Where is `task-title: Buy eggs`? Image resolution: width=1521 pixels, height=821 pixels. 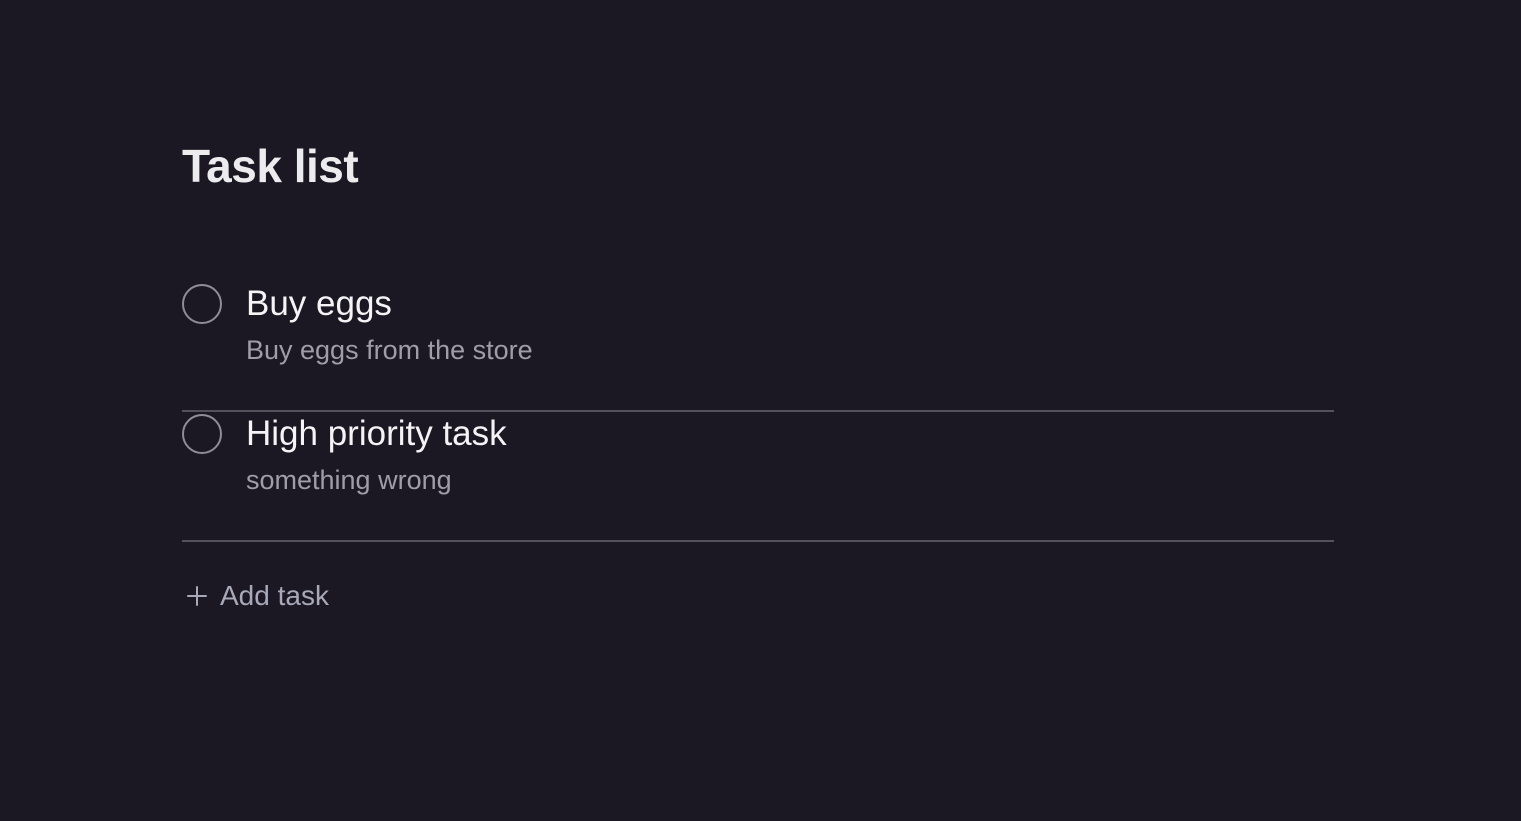
task-title: Buy eggs is located at coordinates (319, 303).